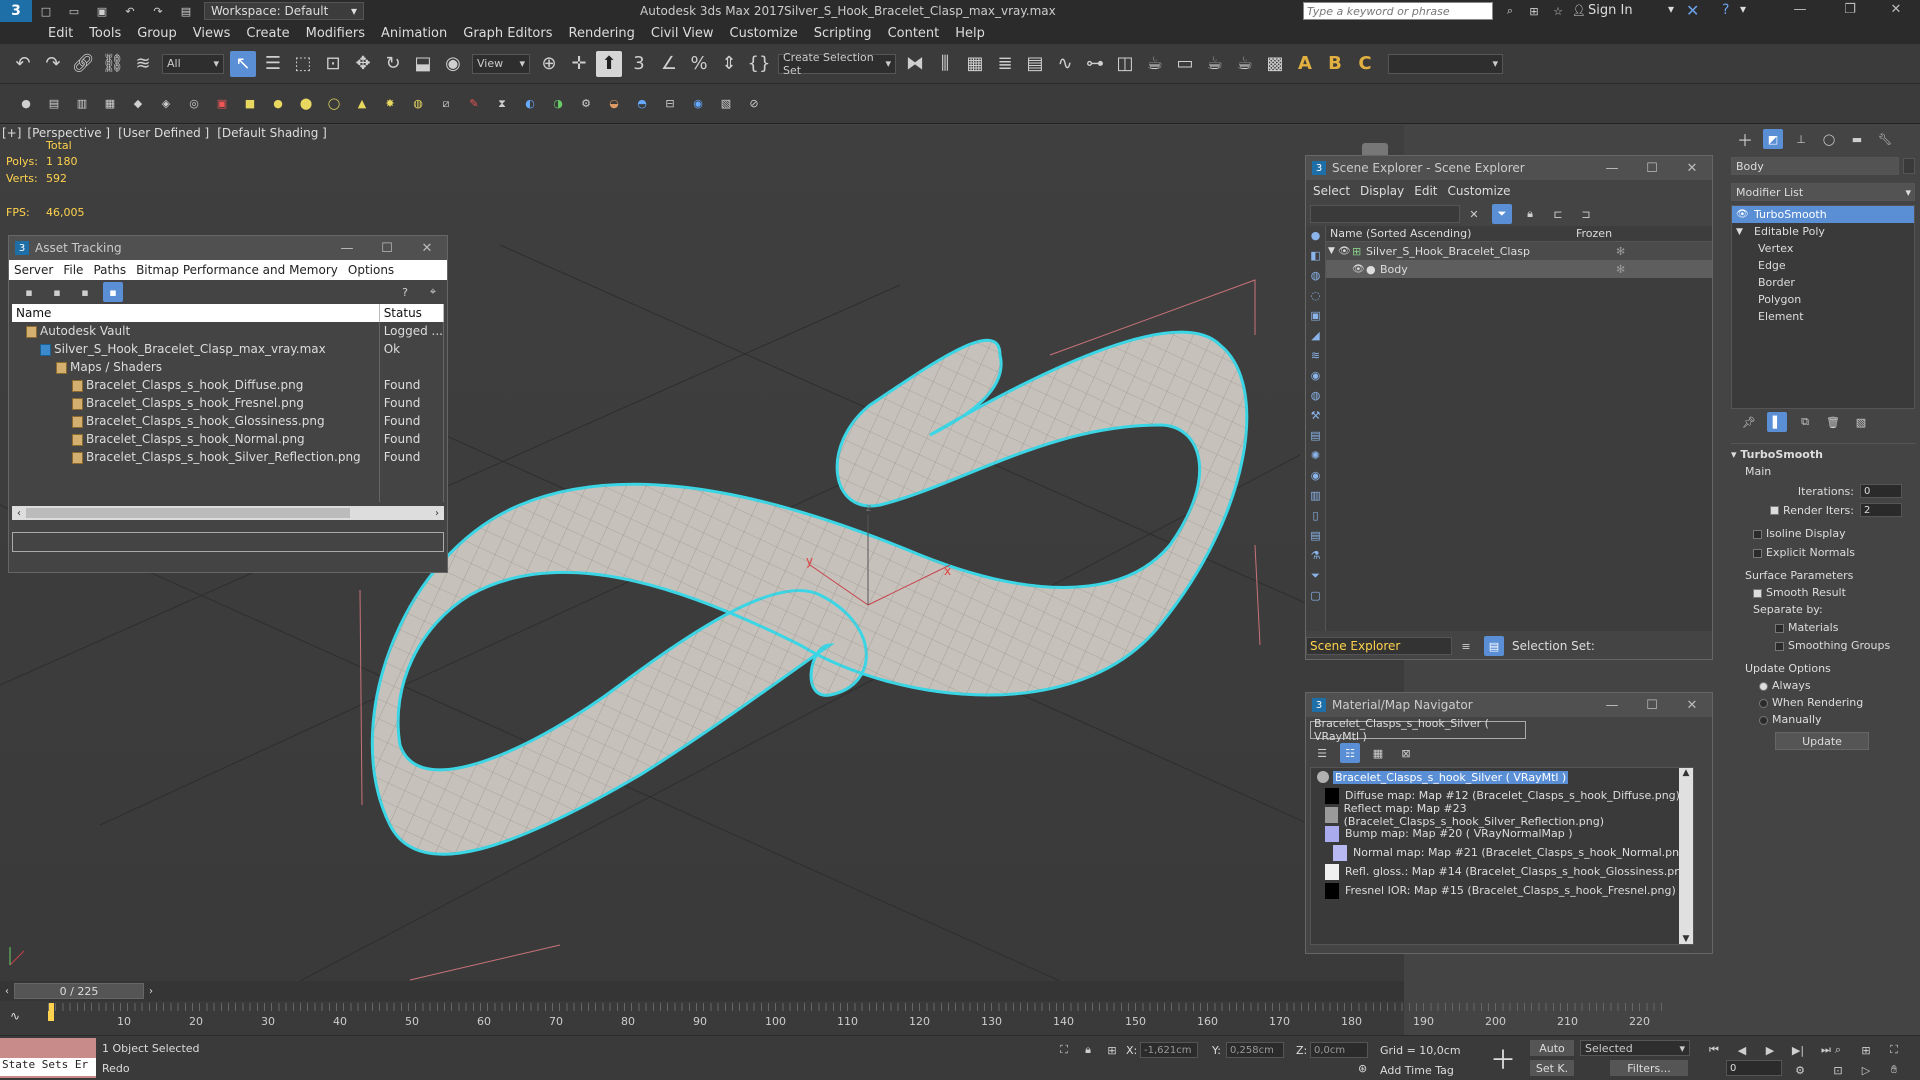 Image resolution: width=1920 pixels, height=1080 pixels. What do you see at coordinates (1215, 64) in the screenshot?
I see `render-production-icon: ☕︎` at bounding box center [1215, 64].